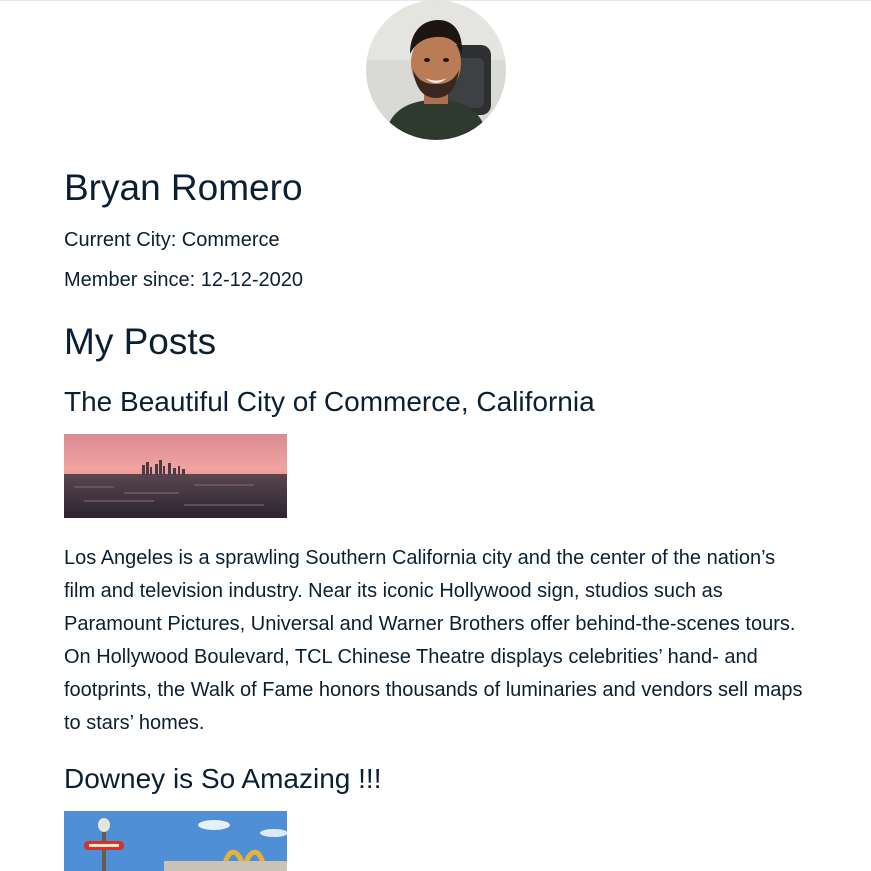 This screenshot has height=871, width=871. I want to click on restaurant-sign-photo-icon, so click(175, 841).